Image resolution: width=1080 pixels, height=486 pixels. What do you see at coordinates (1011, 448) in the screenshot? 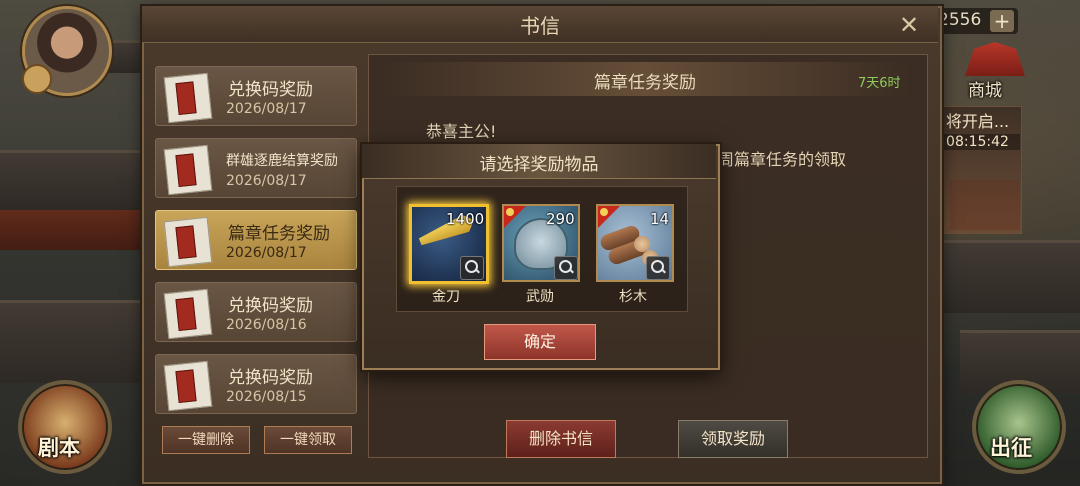
I see `march-label: 出征` at bounding box center [1011, 448].